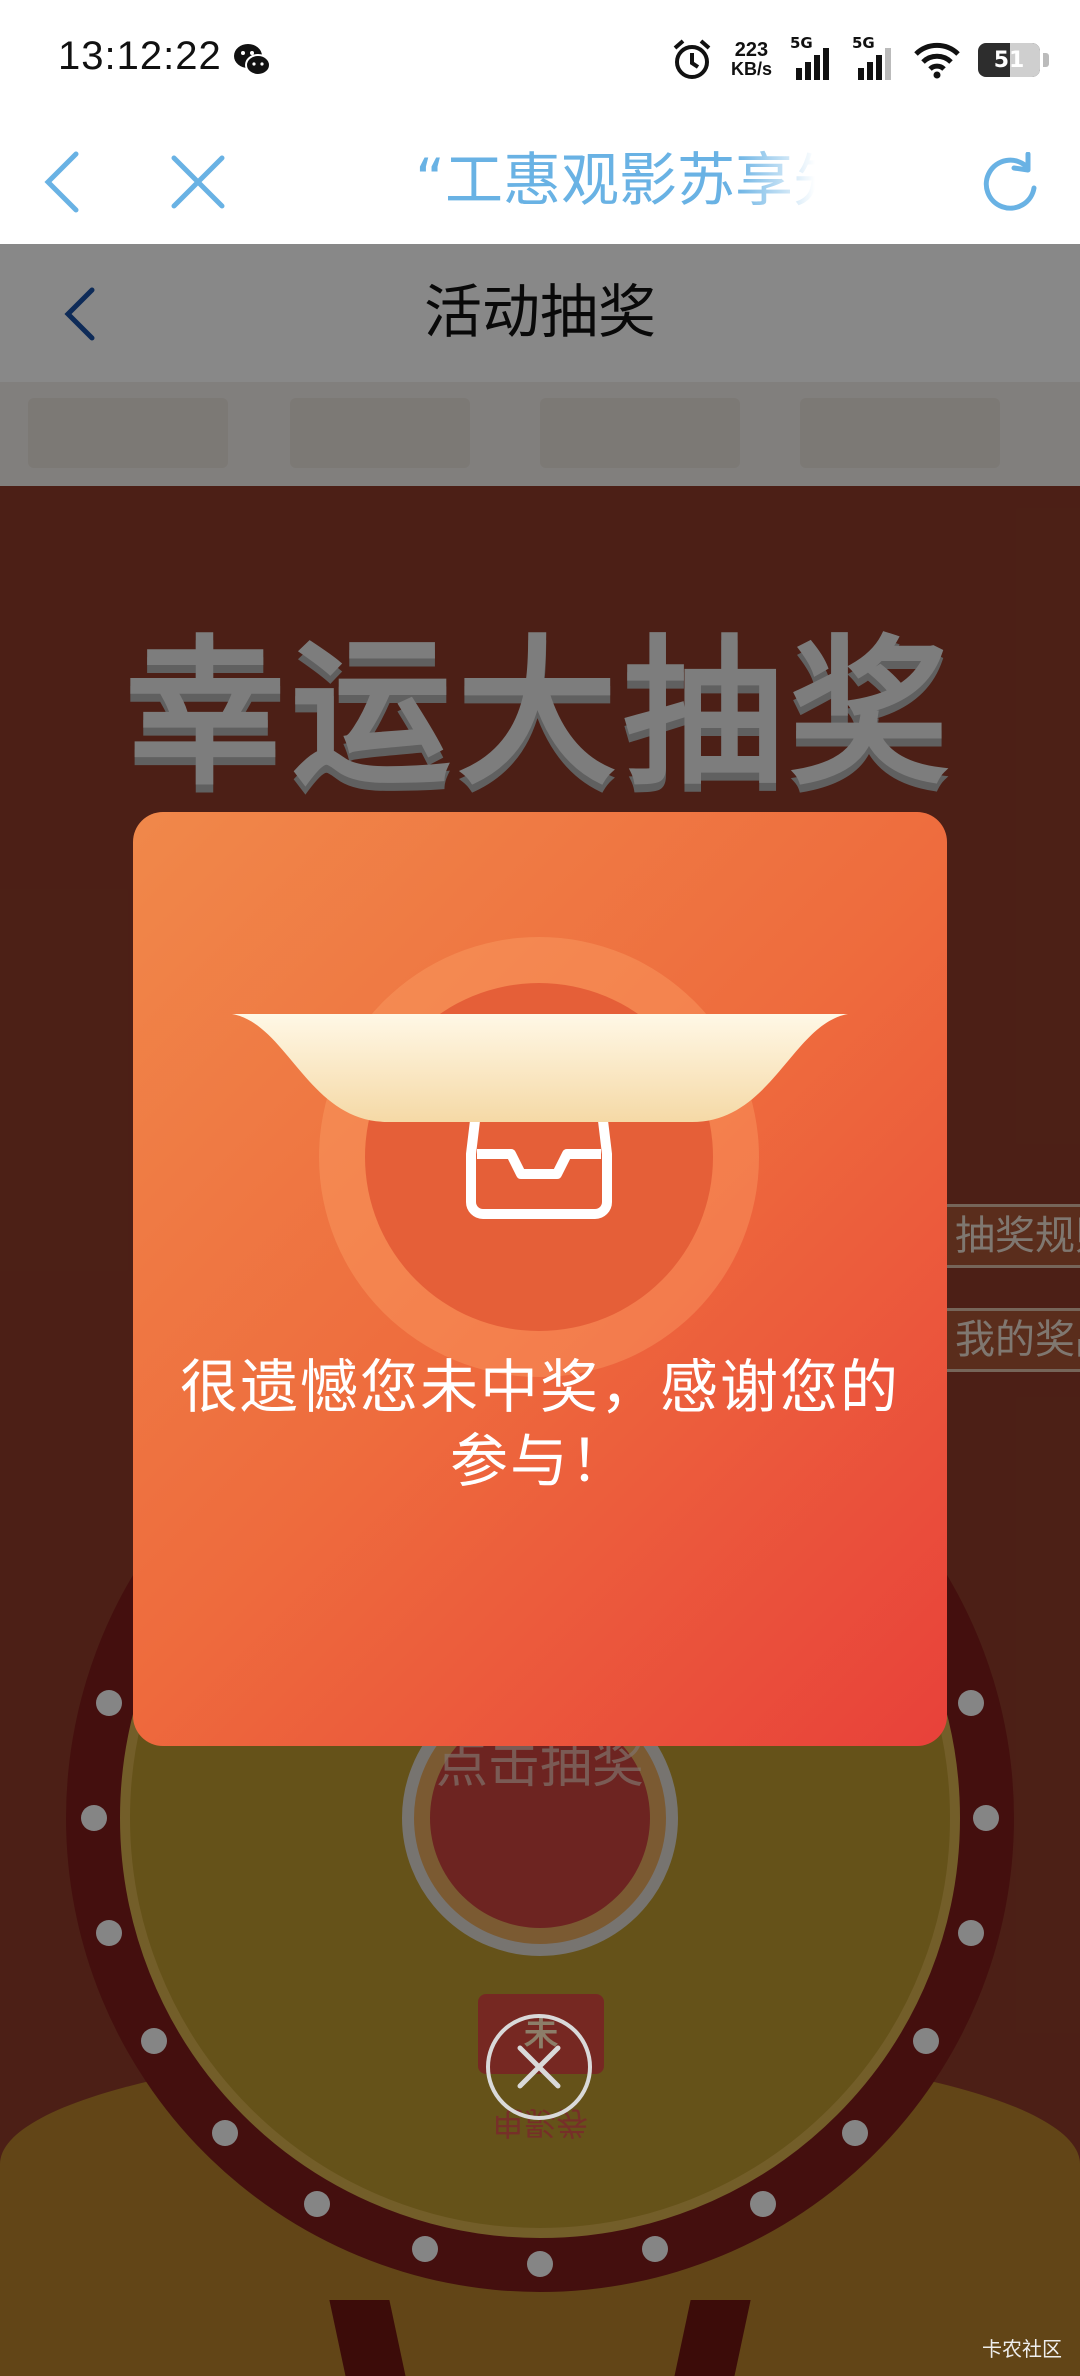 The image size is (1080, 2376). What do you see at coordinates (1022, 2349) in the screenshot?
I see `watermark: 卡农社区` at bounding box center [1022, 2349].